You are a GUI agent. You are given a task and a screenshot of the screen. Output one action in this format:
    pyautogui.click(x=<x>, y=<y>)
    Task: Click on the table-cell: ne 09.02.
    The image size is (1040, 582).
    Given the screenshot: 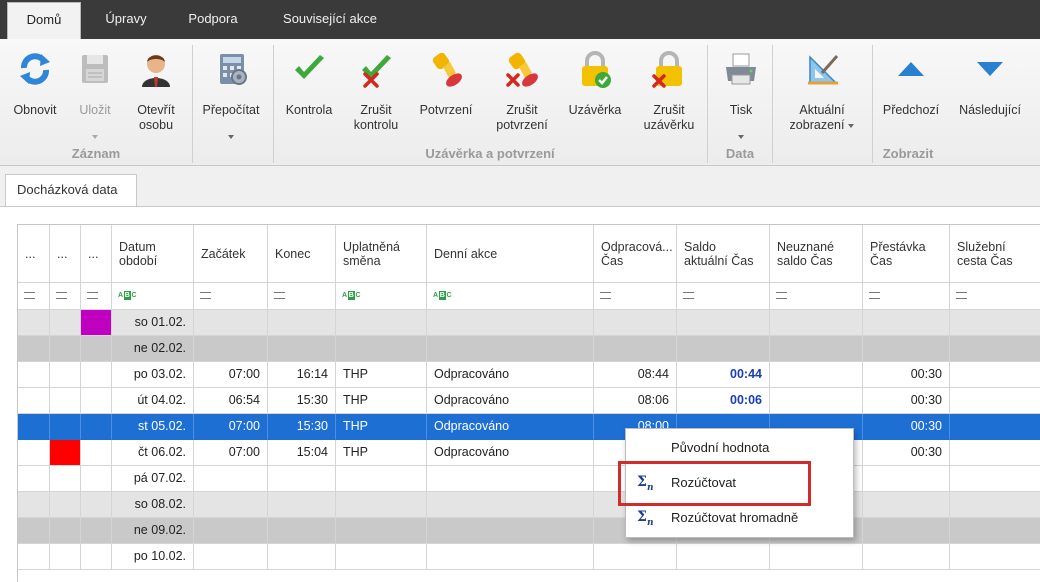 What is the action you would take?
    pyautogui.click(x=153, y=531)
    